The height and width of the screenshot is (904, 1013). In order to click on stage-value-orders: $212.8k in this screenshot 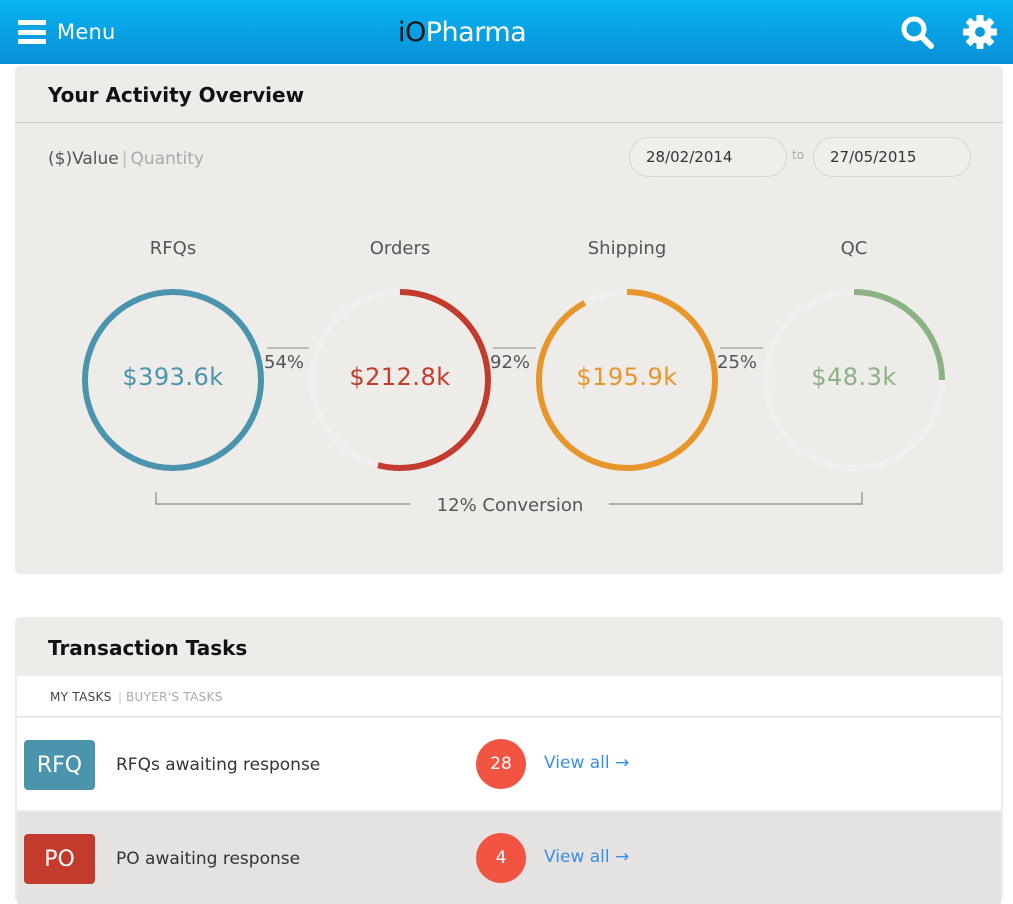, I will do `click(400, 377)`.